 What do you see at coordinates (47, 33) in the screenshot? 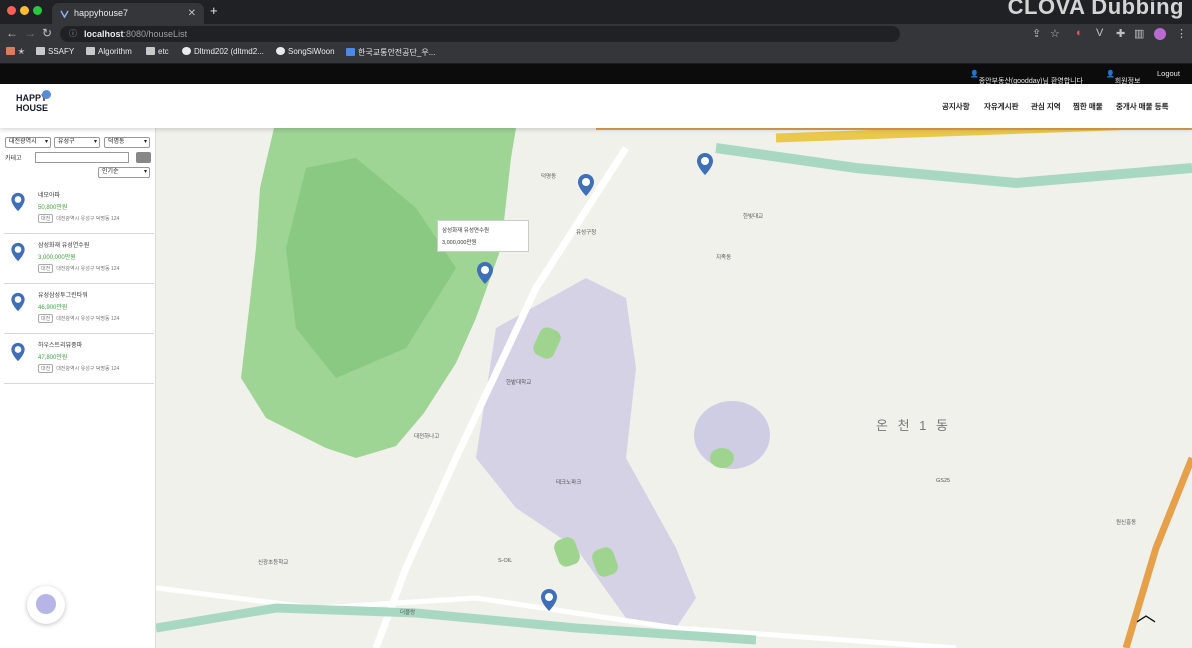
I see `reload-icon: ↻` at bounding box center [47, 33].